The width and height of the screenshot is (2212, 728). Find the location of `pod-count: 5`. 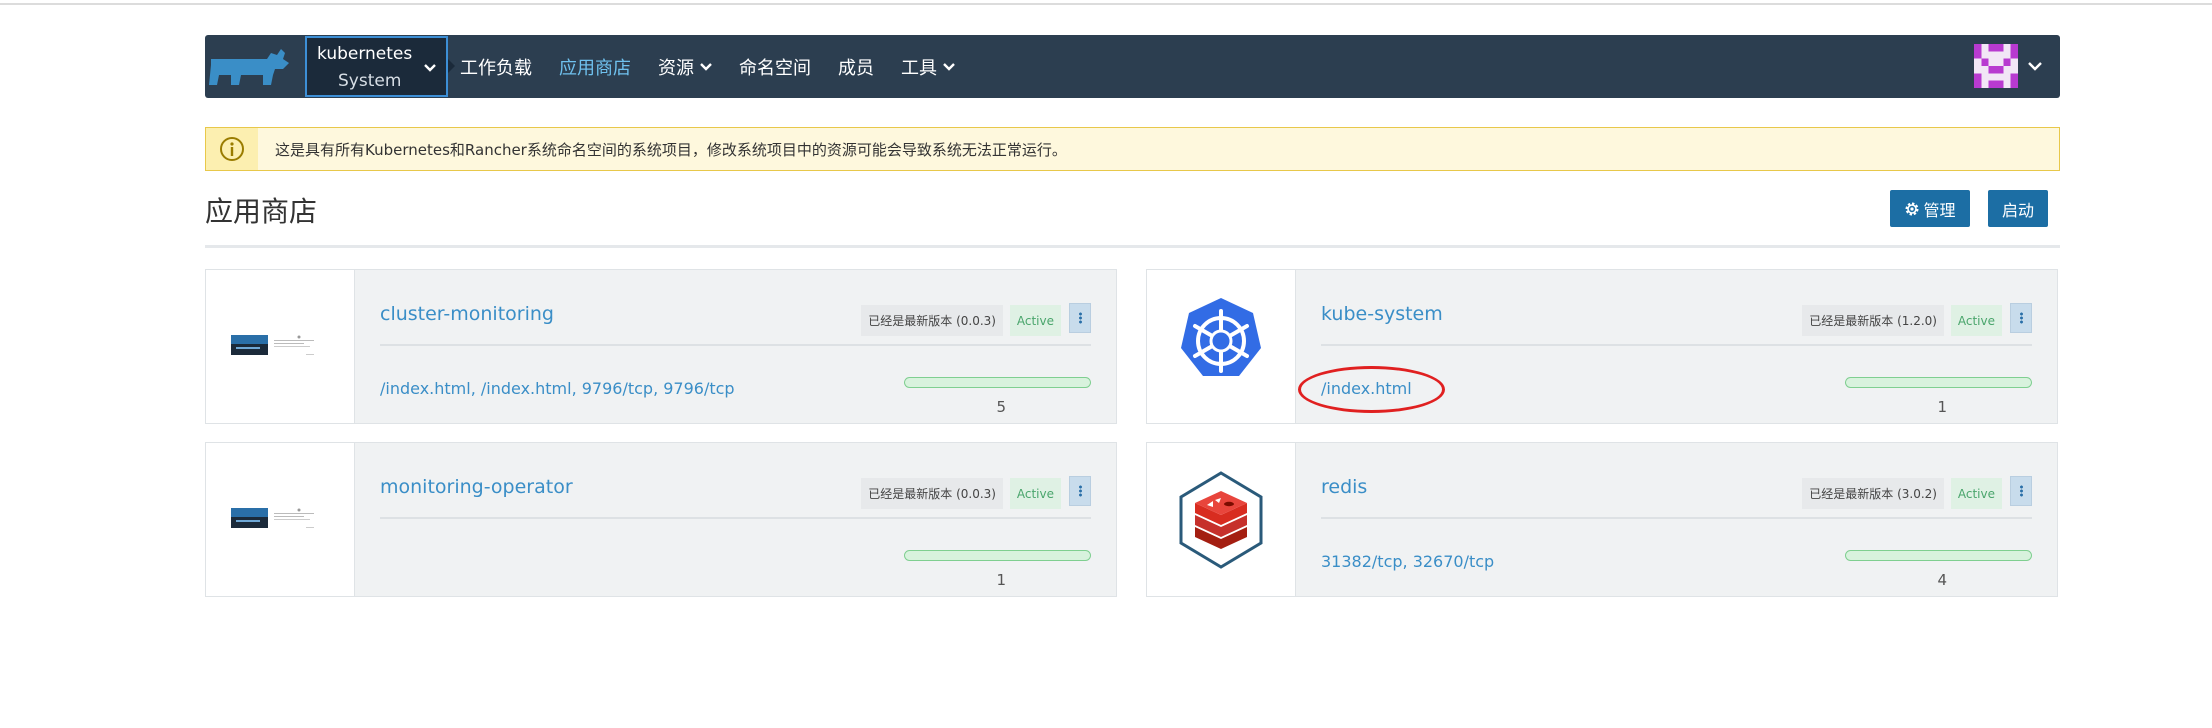

pod-count: 5 is located at coordinates (1001, 407).